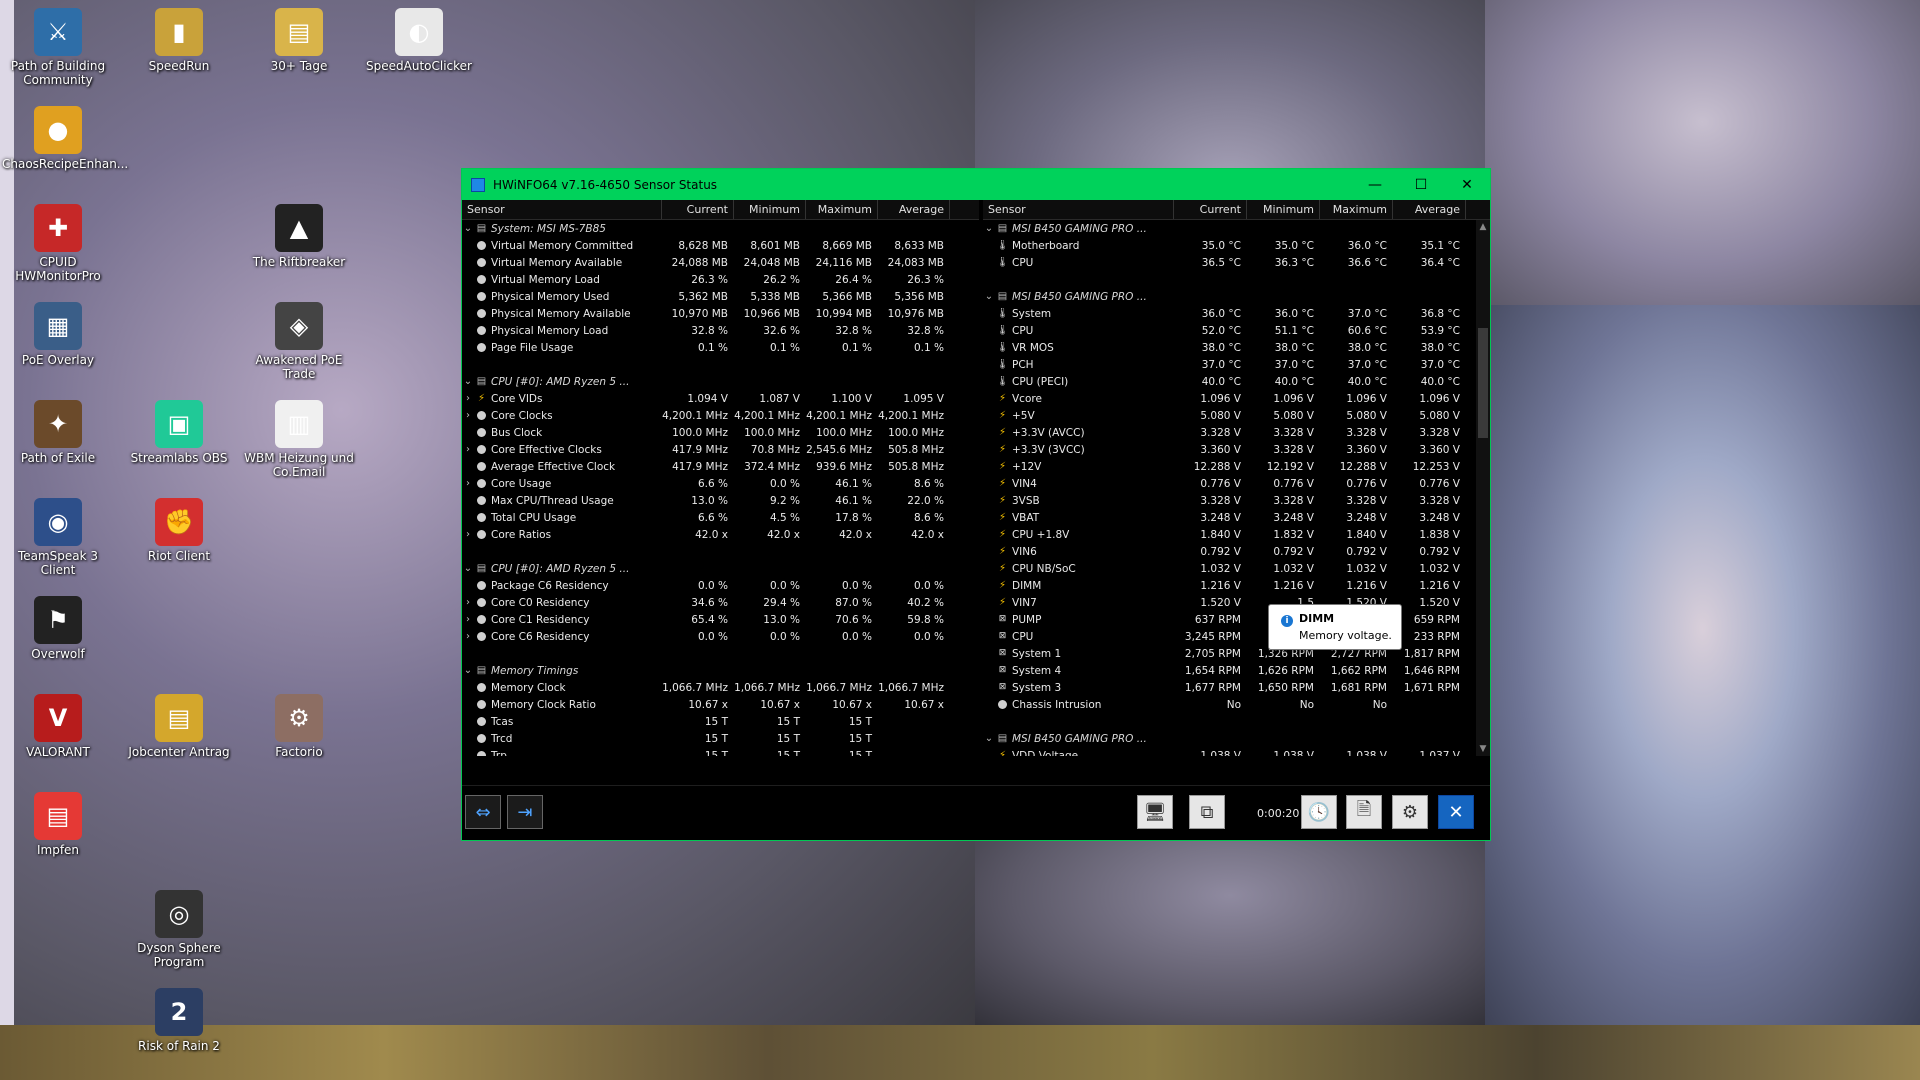 The image size is (1920, 1080). Describe the element at coordinates (1155, 812) in the screenshot. I see `network-button: 🖥` at that location.